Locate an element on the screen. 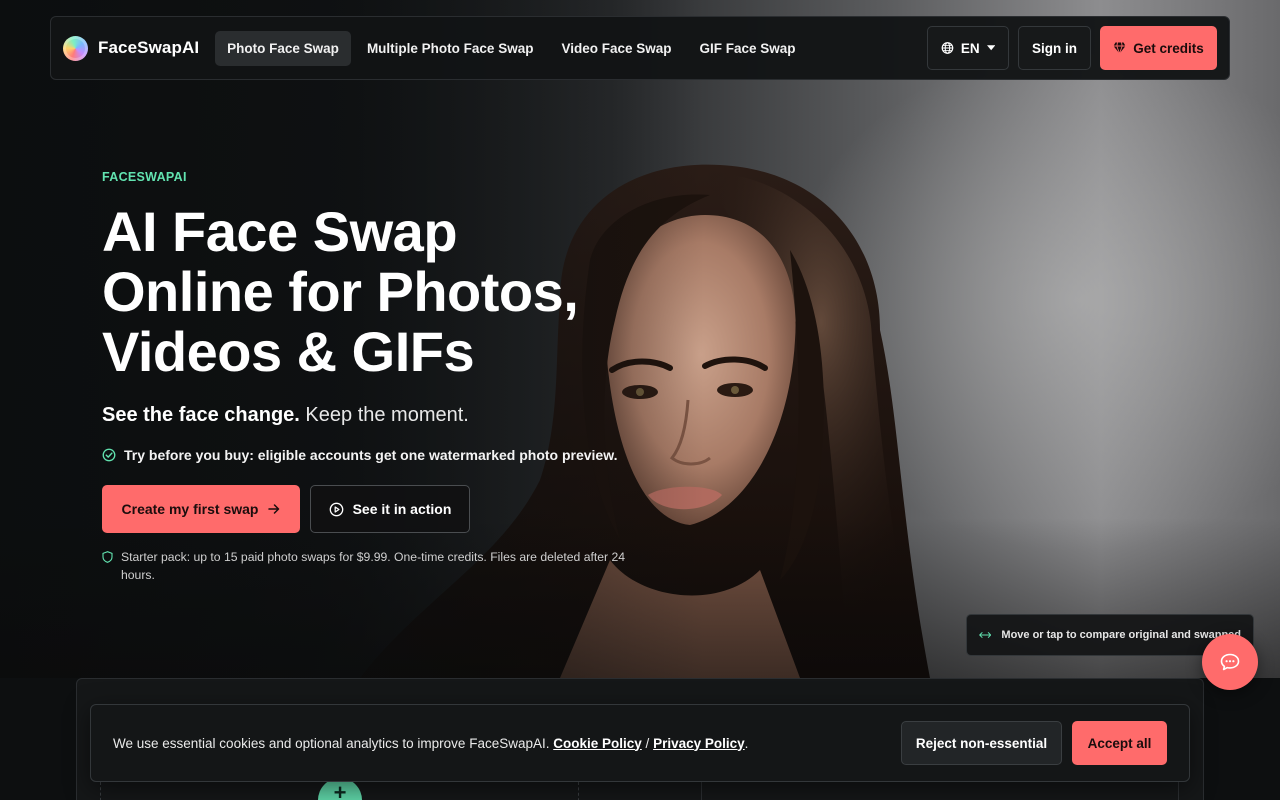  see-it-in-action-label: See it in action is located at coordinates (402, 509).